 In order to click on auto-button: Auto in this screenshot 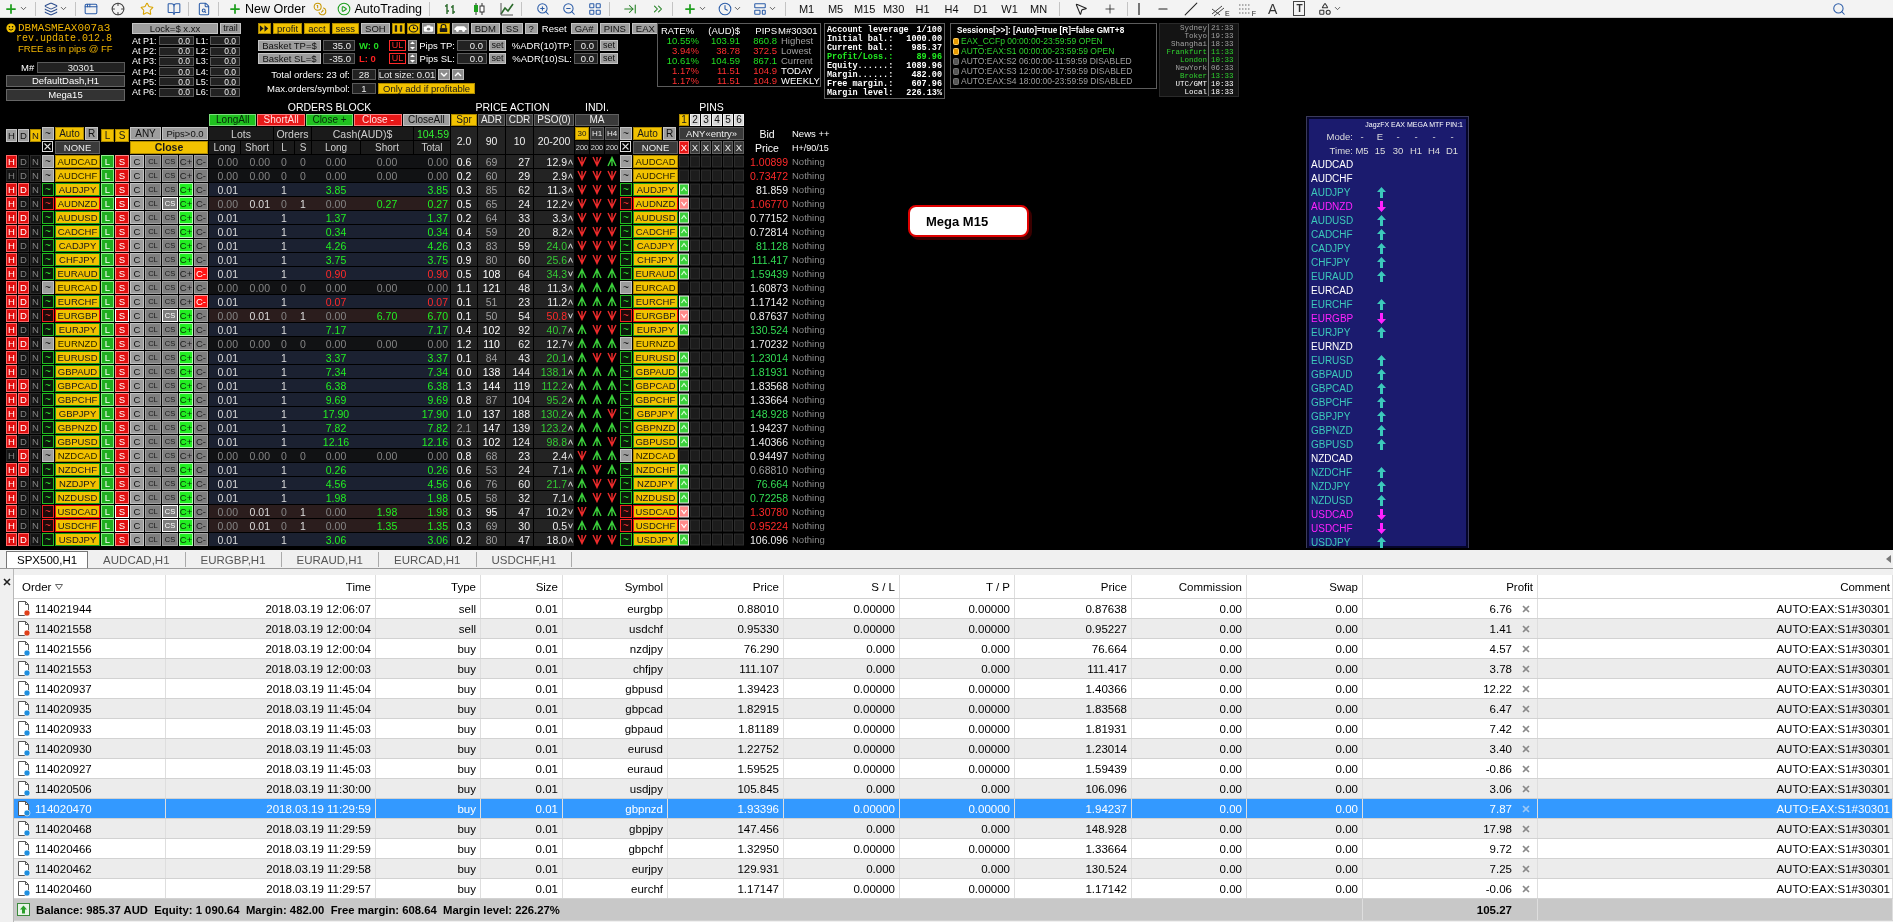, I will do `click(647, 133)`.